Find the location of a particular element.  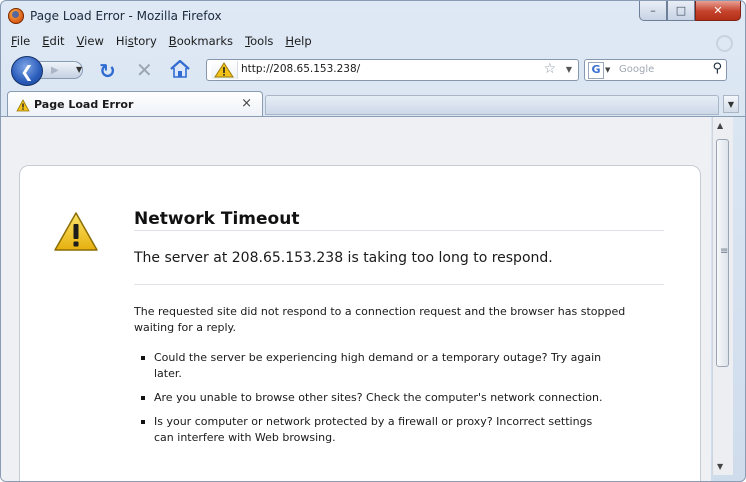

title-bar: Page Load Error - Mozilla Firefox – □ ✕ is located at coordinates (373, 16).